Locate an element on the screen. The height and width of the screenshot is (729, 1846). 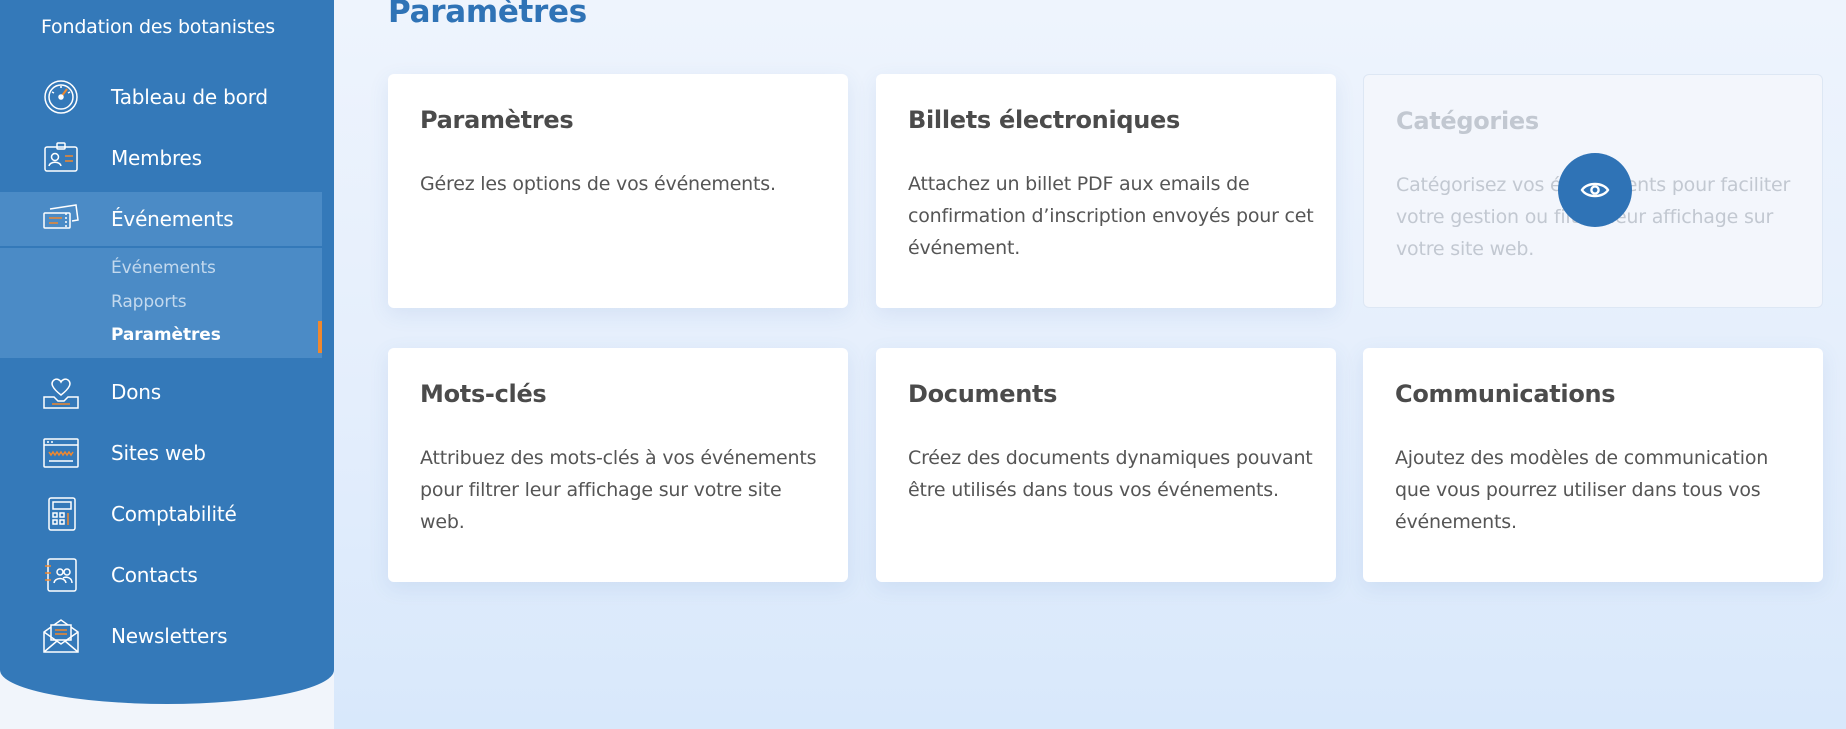
contacts-book-icon is located at coordinates (61, 575).